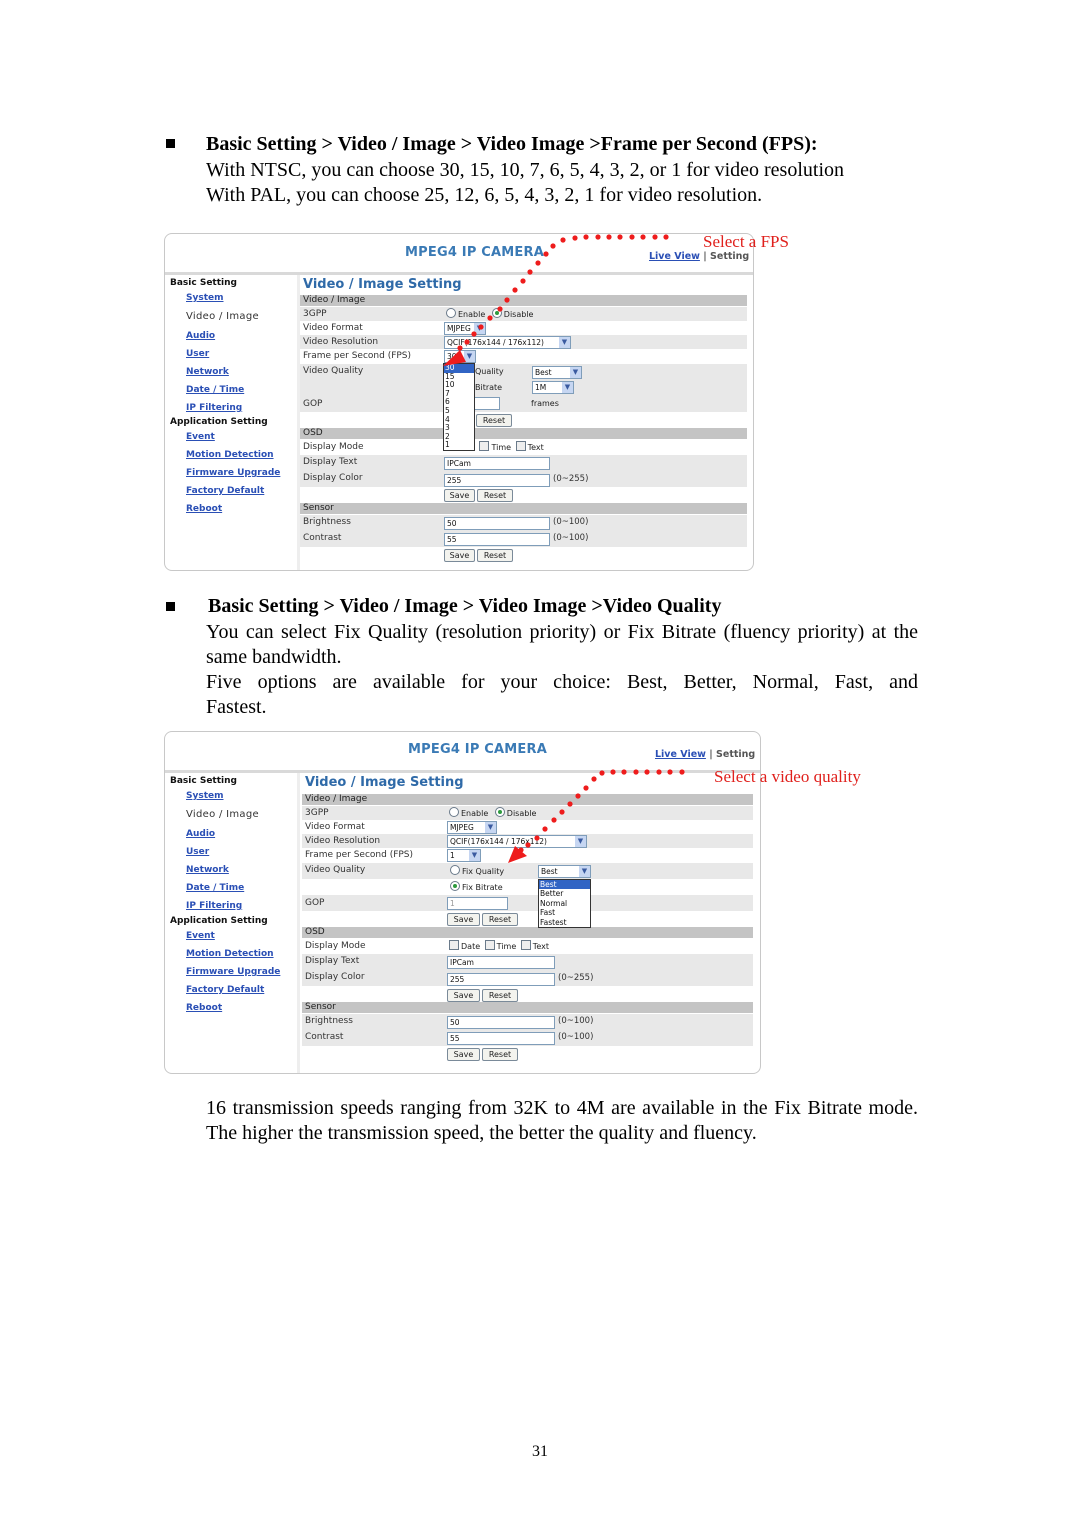  What do you see at coordinates (477, 903) in the screenshot?
I see `gop-input: 1` at bounding box center [477, 903].